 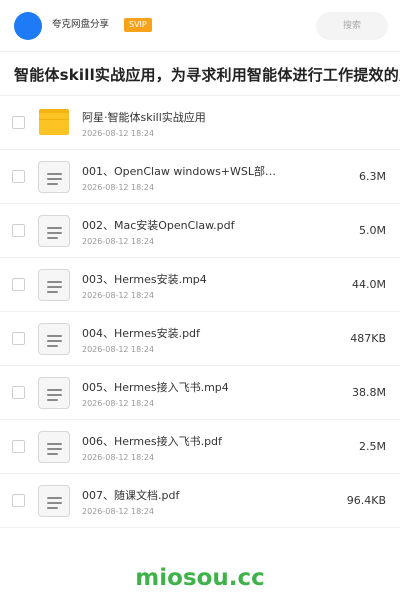 I want to click on file-size: 2.5M, so click(x=372, y=446).